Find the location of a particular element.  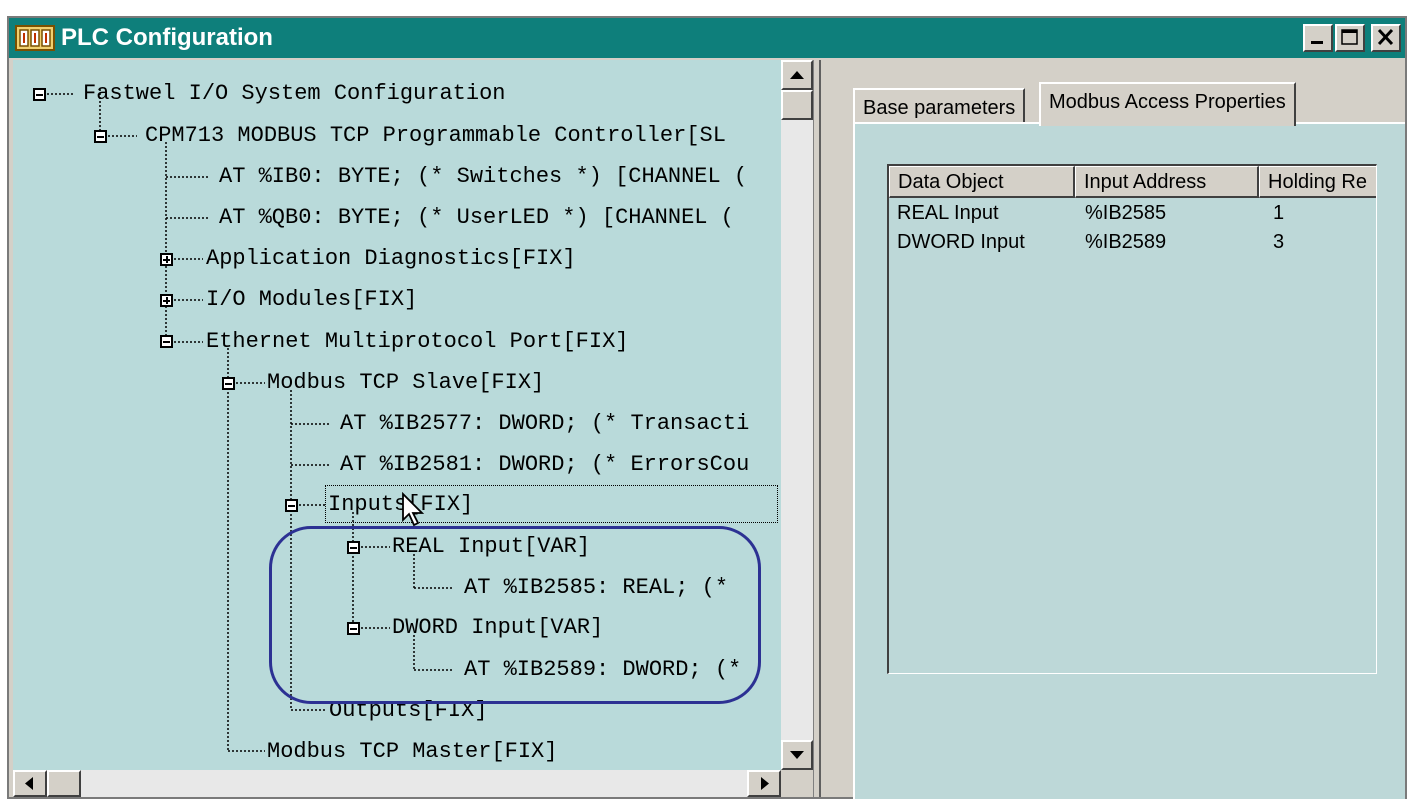

arrow-down-icon is located at coordinates (797, 755).